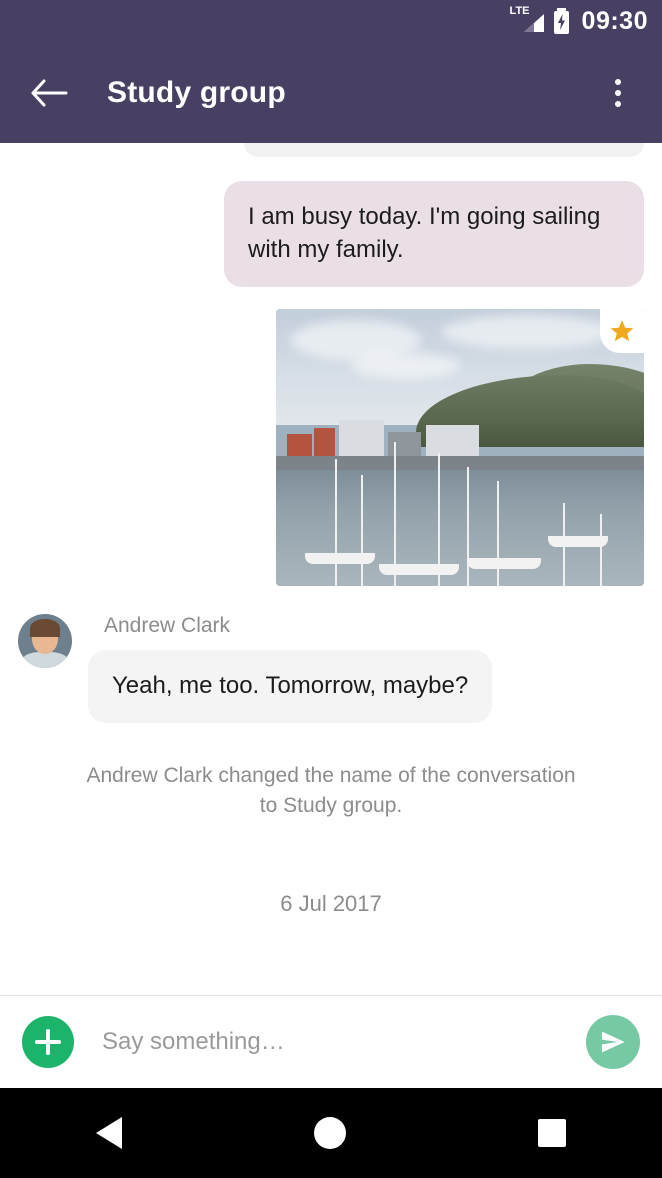 This screenshot has height=1178, width=662. Describe the element at coordinates (49, 93) in the screenshot. I see `back-arrow-icon` at that location.